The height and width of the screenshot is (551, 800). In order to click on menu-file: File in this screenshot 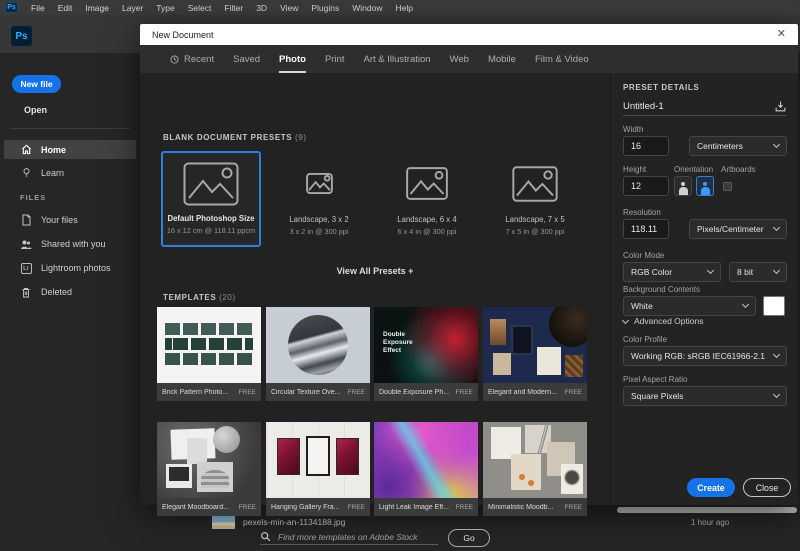, I will do `click(38, 8)`.